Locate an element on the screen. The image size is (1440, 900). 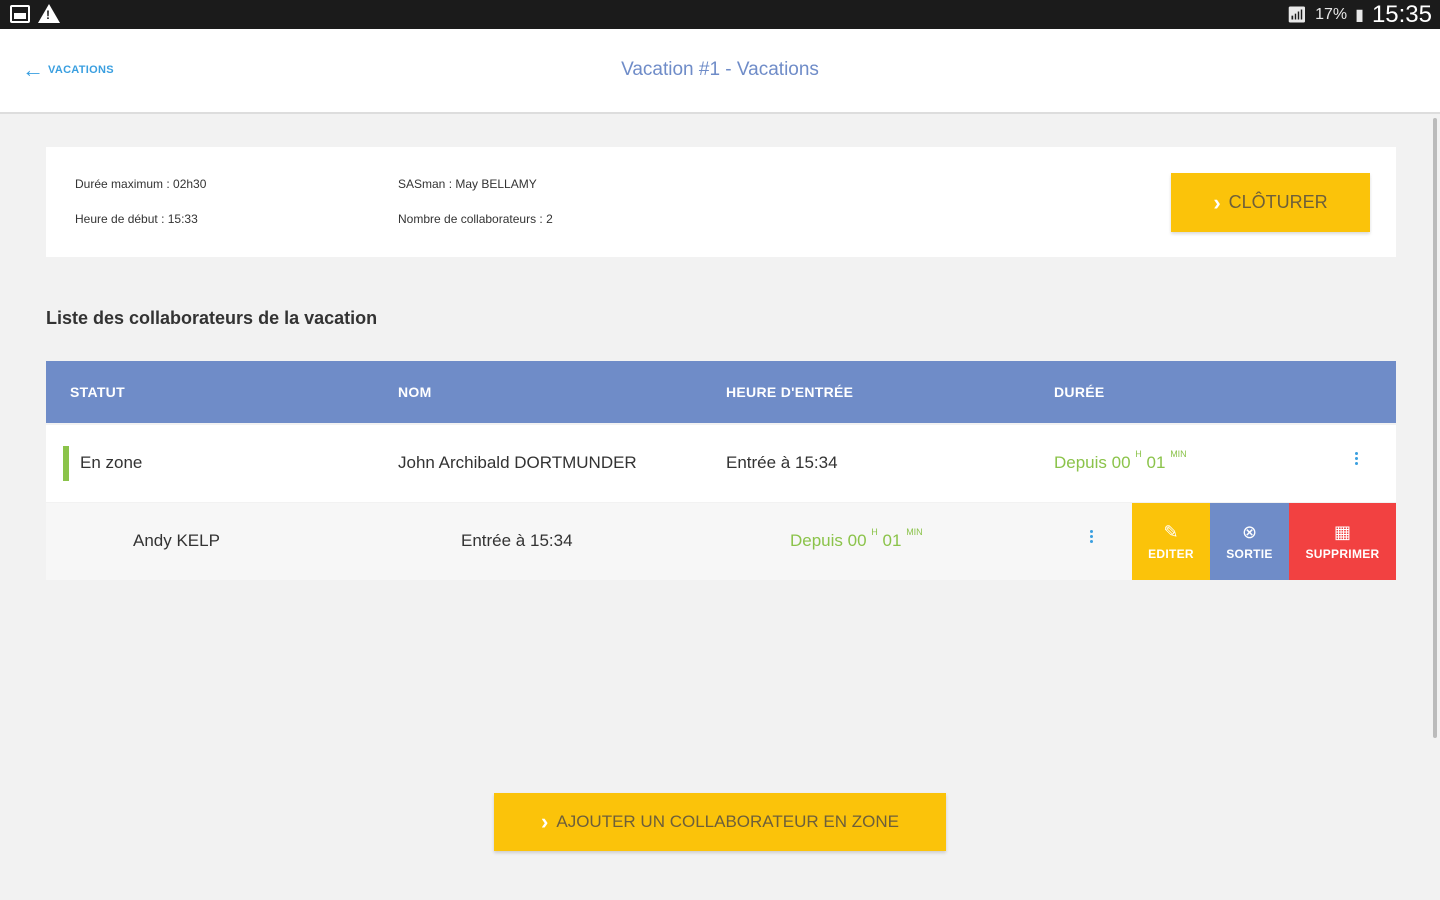
image-icon is located at coordinates (20, 13).